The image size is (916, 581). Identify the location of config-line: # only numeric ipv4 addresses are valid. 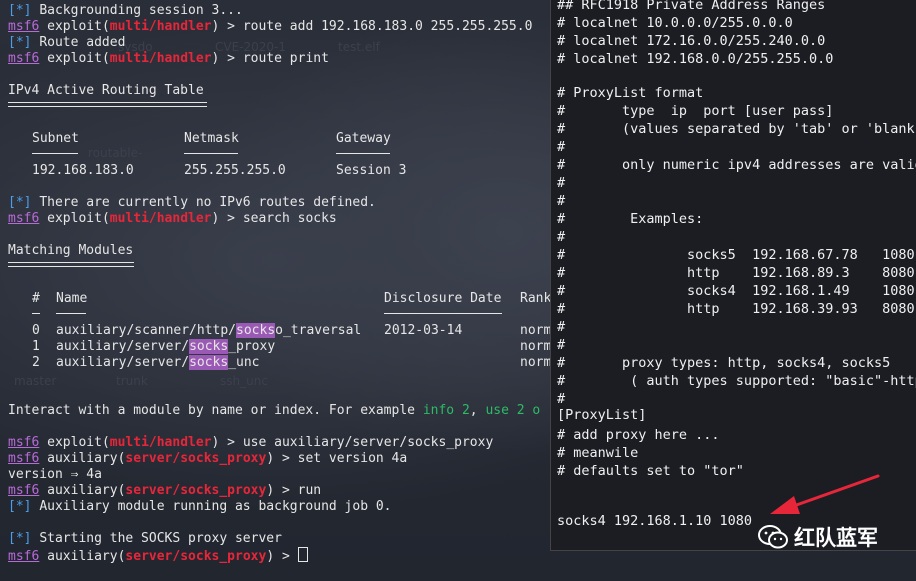
(736, 165).